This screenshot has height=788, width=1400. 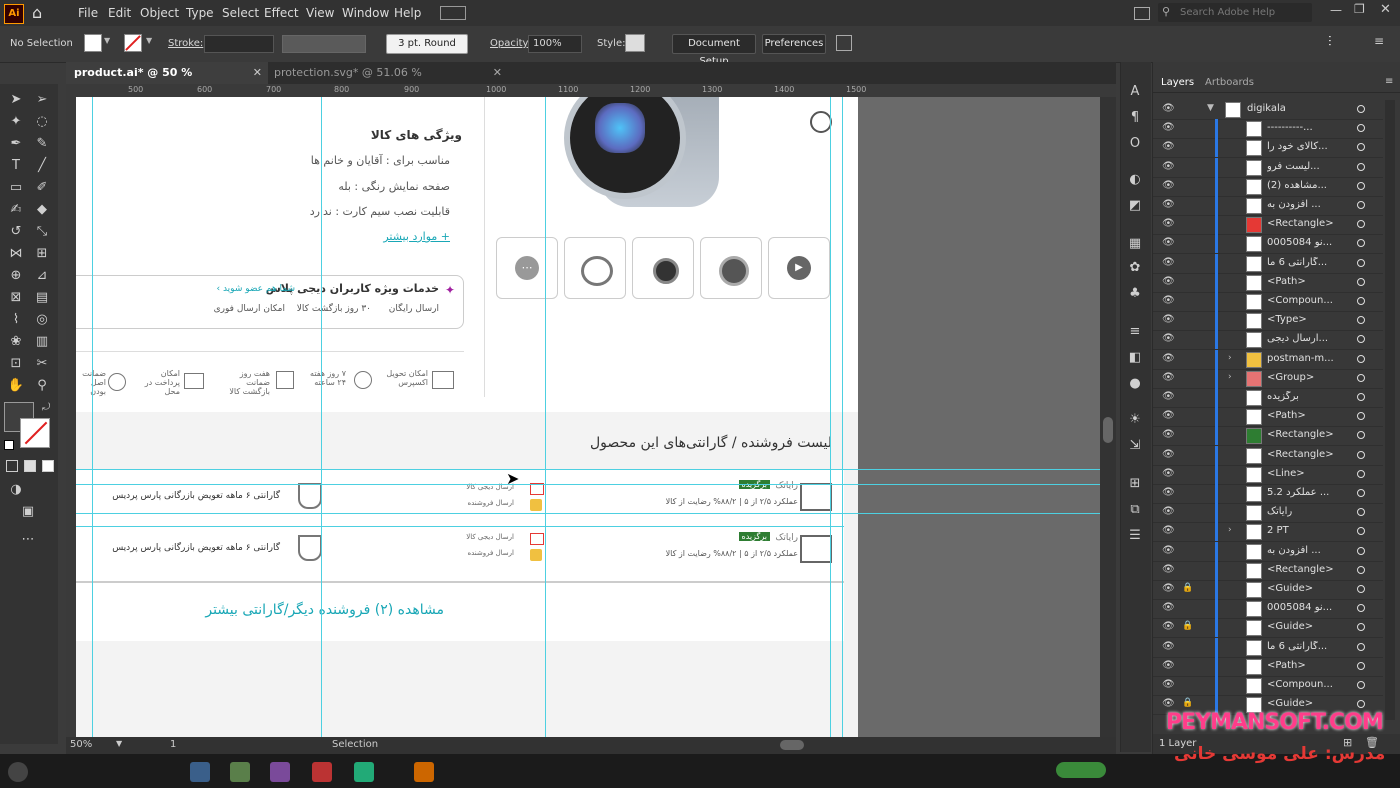 I want to click on swap-colors-icon: ⤾, so click(x=46, y=407).